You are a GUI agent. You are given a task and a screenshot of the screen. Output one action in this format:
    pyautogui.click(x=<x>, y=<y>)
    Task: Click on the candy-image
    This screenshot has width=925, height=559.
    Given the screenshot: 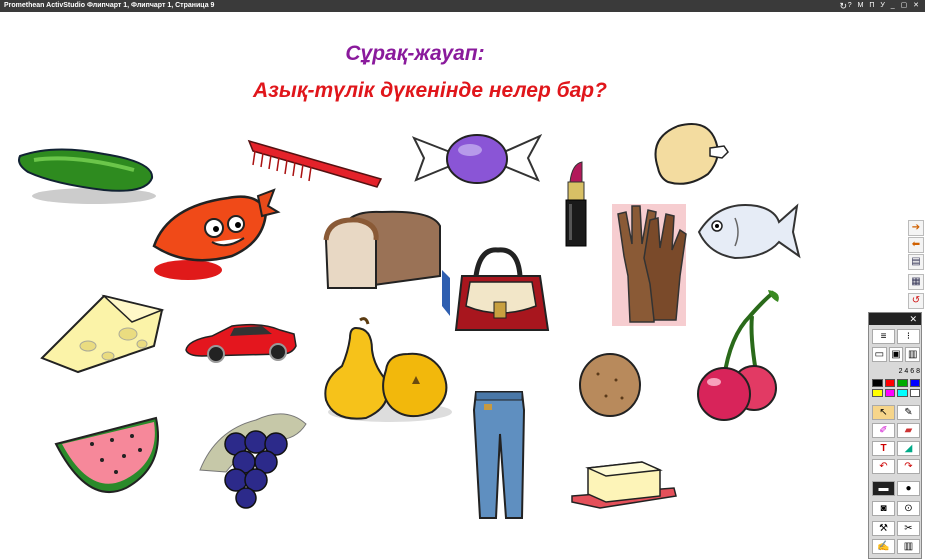 What is the action you would take?
    pyautogui.click(x=477, y=158)
    